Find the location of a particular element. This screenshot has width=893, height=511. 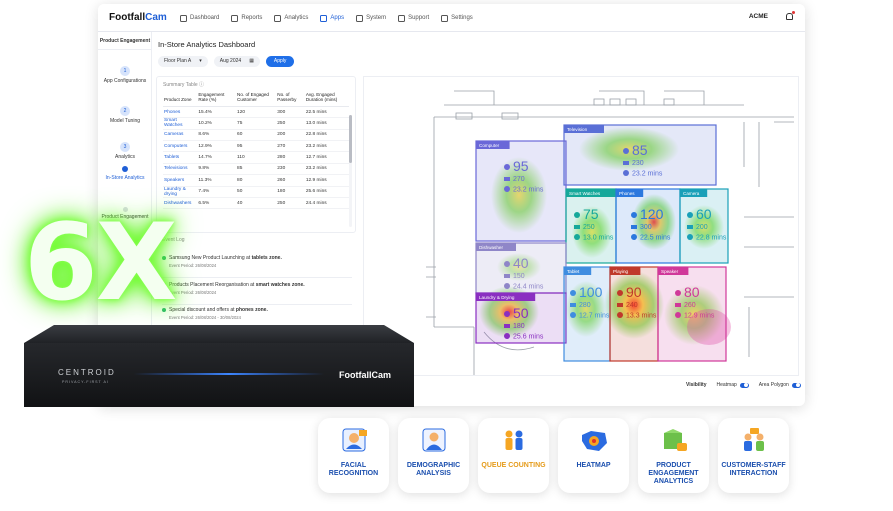

table-row: Dishwashers 6.5% 40 250 24.4 mins is located at coordinates (256, 203).